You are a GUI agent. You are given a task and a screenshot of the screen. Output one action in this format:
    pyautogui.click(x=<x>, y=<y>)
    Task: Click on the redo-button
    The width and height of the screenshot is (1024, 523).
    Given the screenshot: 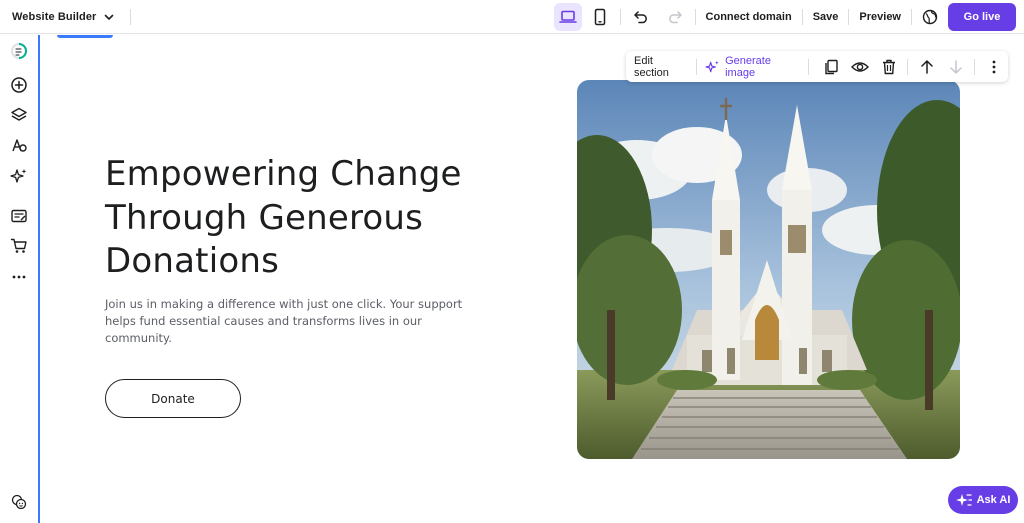 What is the action you would take?
    pyautogui.click(x=675, y=17)
    